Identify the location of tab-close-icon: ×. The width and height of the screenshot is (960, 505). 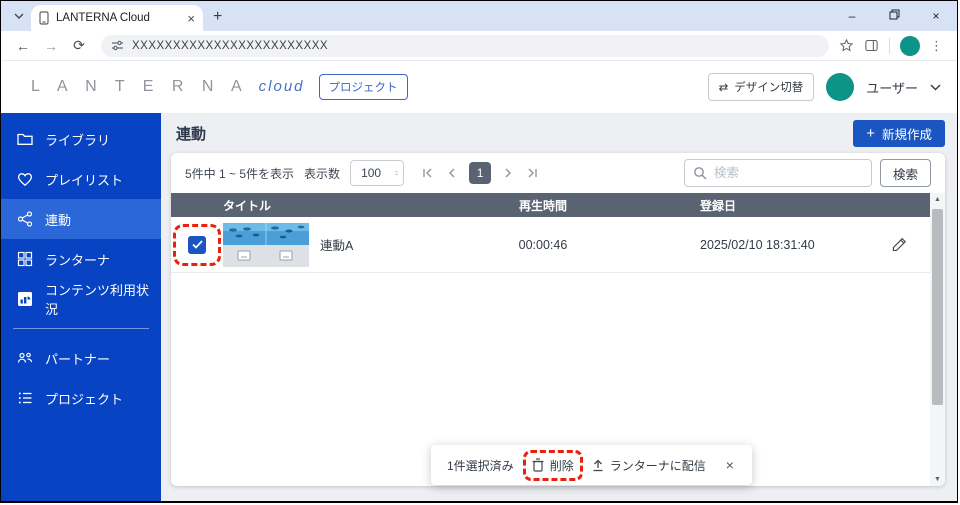
(191, 18).